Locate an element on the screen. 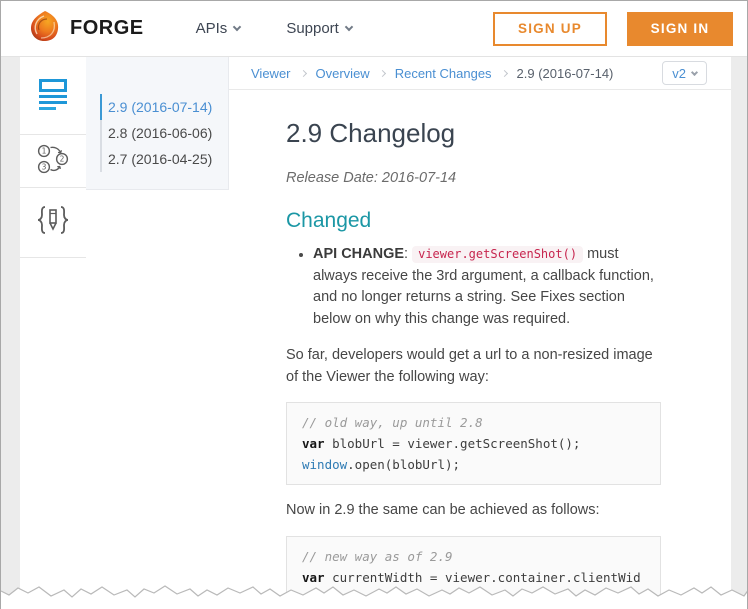 The width and height of the screenshot is (748, 609). numbered-steps-icon: 1 2 3 is located at coordinates (53, 161).